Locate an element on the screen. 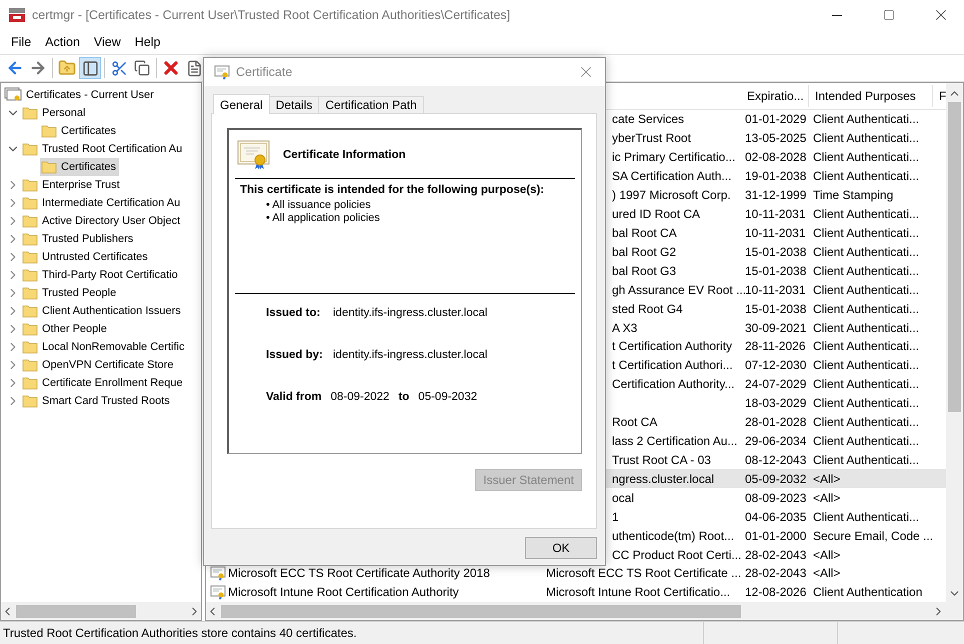 Image resolution: width=964 pixels, height=644 pixels. tree-item: Certificate Enrollment Reque is located at coordinates (103, 383).